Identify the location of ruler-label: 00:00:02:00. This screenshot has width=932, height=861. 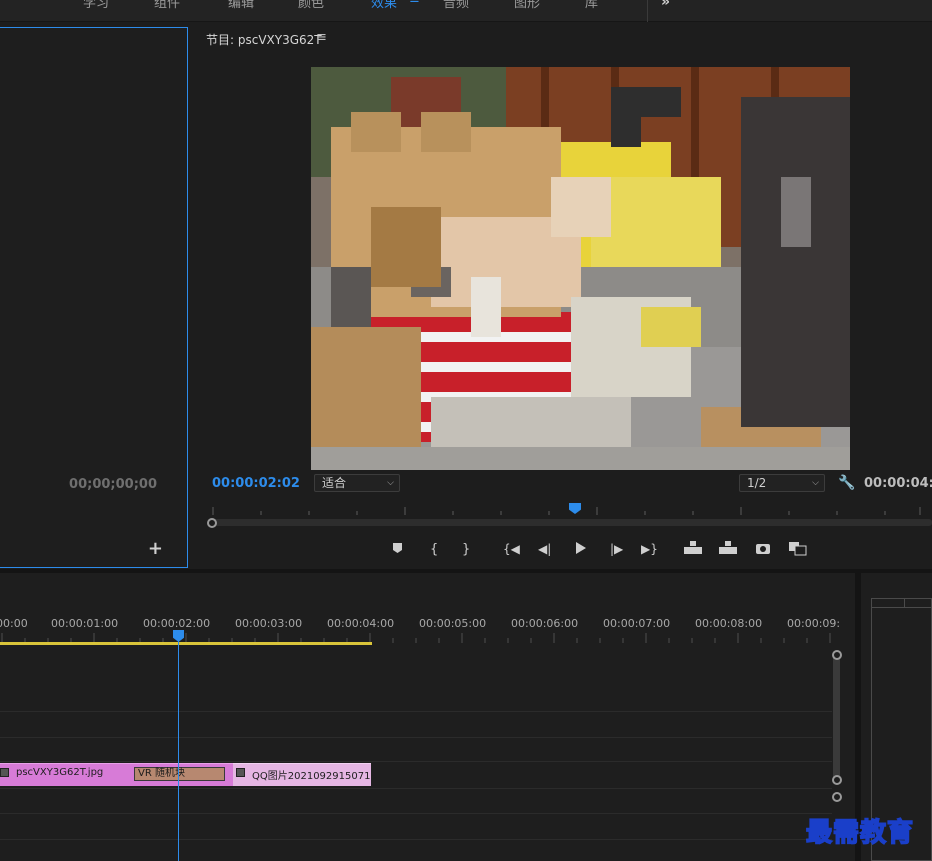
(177, 623).